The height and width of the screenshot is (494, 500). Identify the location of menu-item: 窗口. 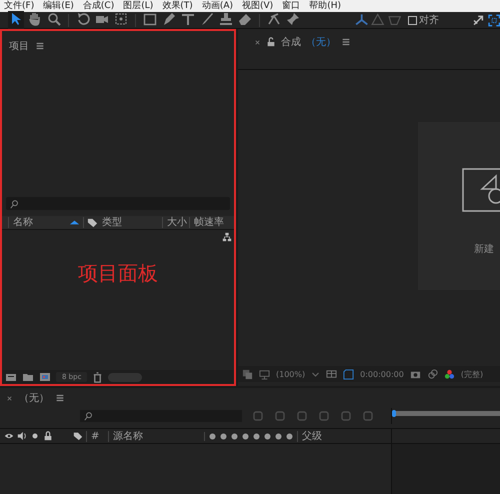
(291, 6).